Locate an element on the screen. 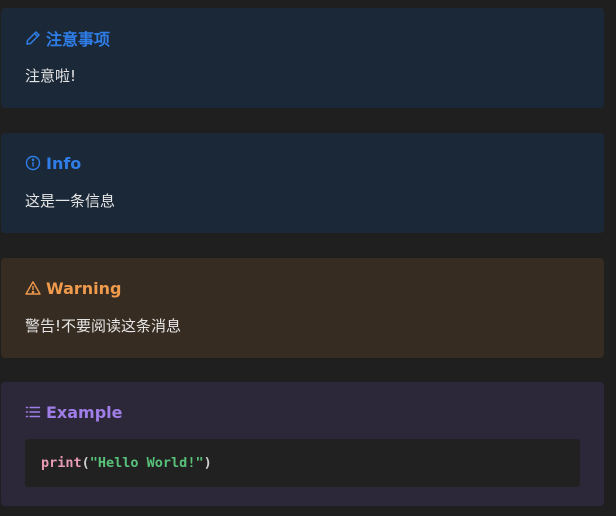 This screenshot has height=516, width=616. info-title-text: Info is located at coordinates (64, 163).